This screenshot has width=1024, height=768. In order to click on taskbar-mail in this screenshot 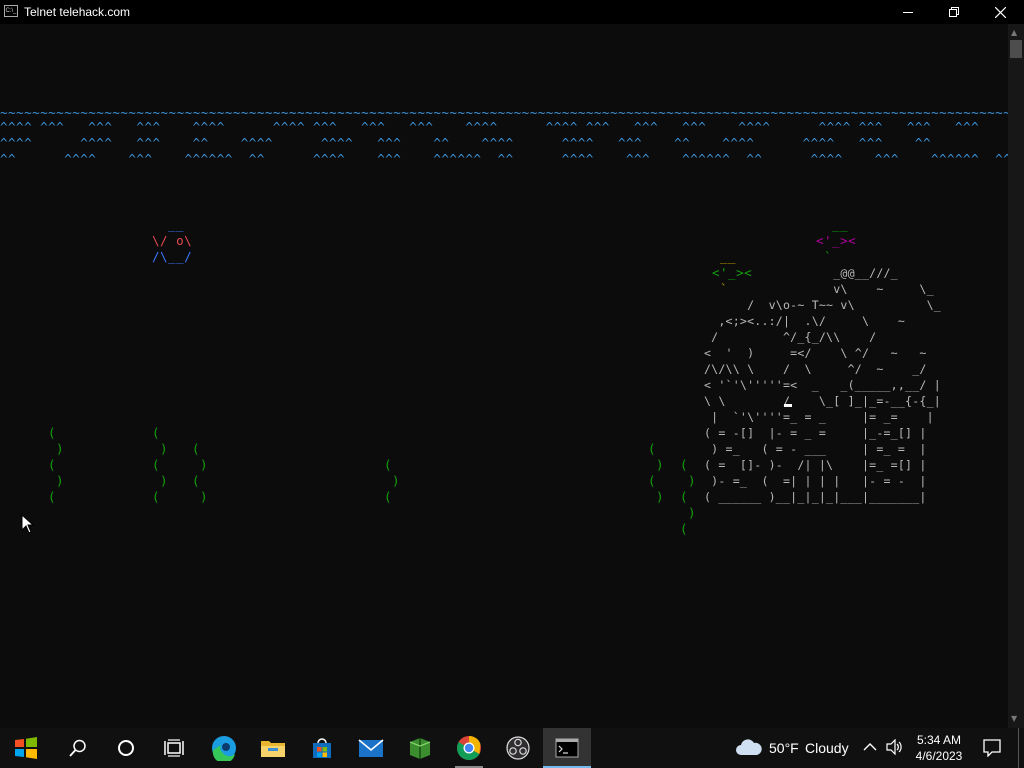, I will do `click(371, 748)`.